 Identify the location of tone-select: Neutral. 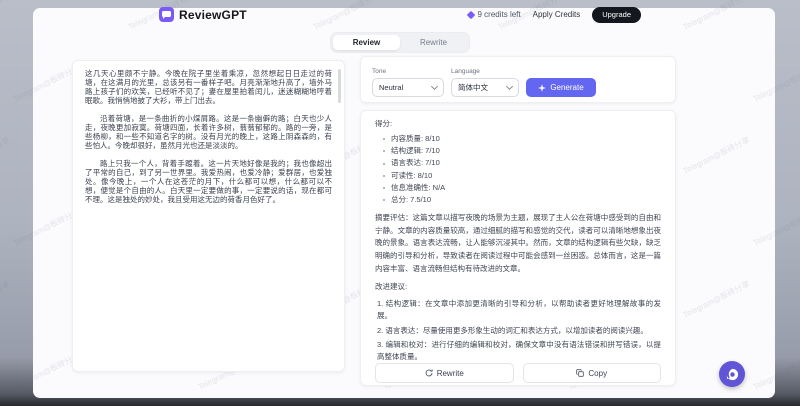
(408, 87).